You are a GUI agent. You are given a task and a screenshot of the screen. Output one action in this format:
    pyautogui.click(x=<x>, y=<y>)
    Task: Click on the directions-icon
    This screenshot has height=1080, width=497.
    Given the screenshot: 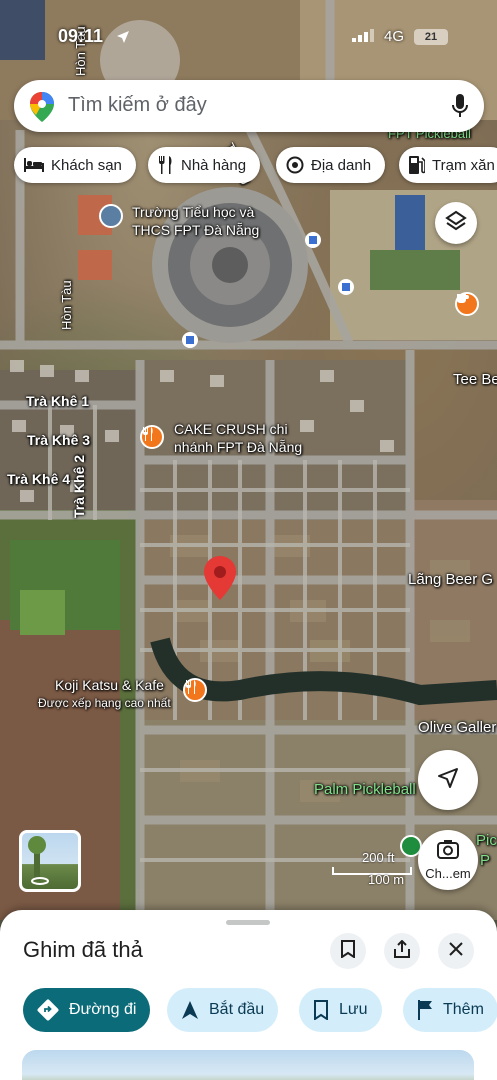 What is the action you would take?
    pyautogui.click(x=48, y=1010)
    